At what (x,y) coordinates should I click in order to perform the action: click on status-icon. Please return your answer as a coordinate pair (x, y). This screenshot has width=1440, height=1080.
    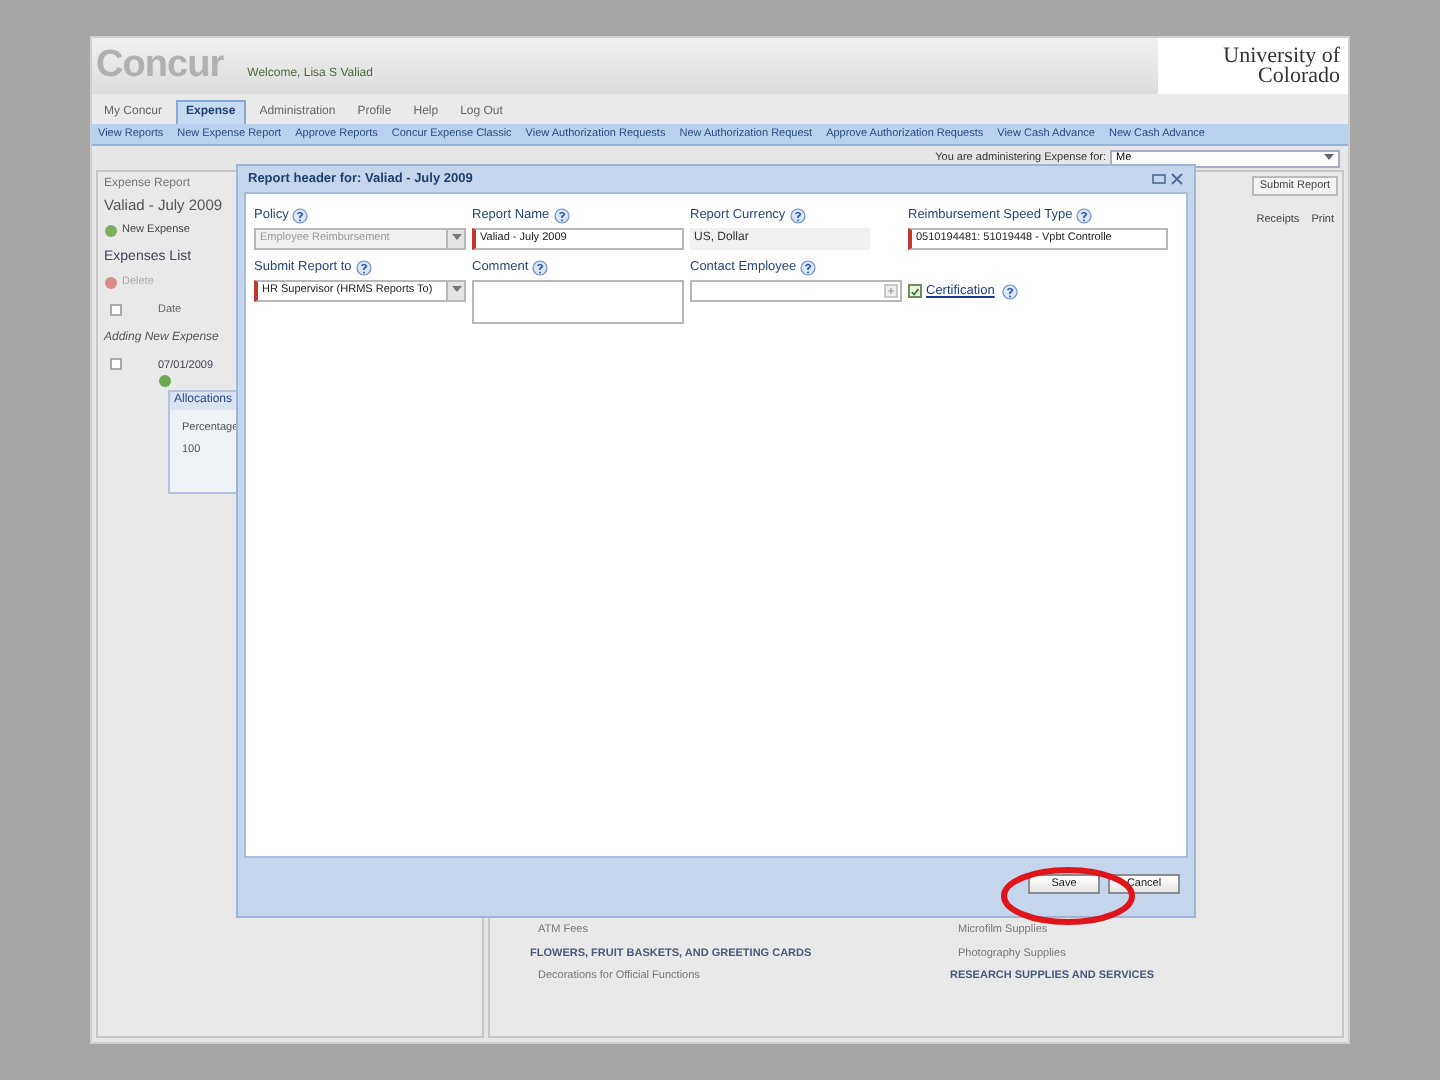
    Looking at the image, I should click on (165, 380).